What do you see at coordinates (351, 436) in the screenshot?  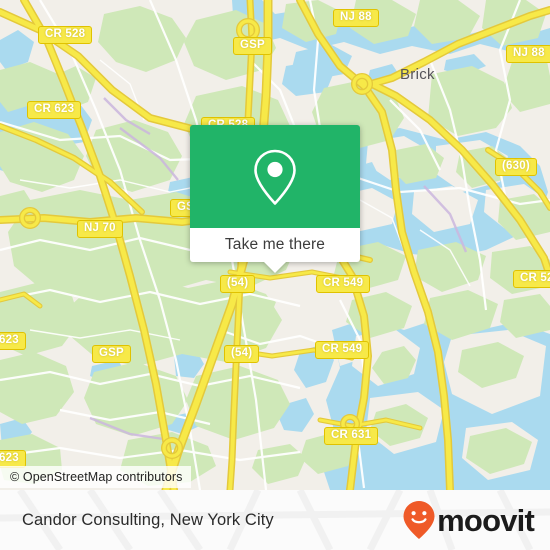 I see `road-shield: CR 631` at bounding box center [351, 436].